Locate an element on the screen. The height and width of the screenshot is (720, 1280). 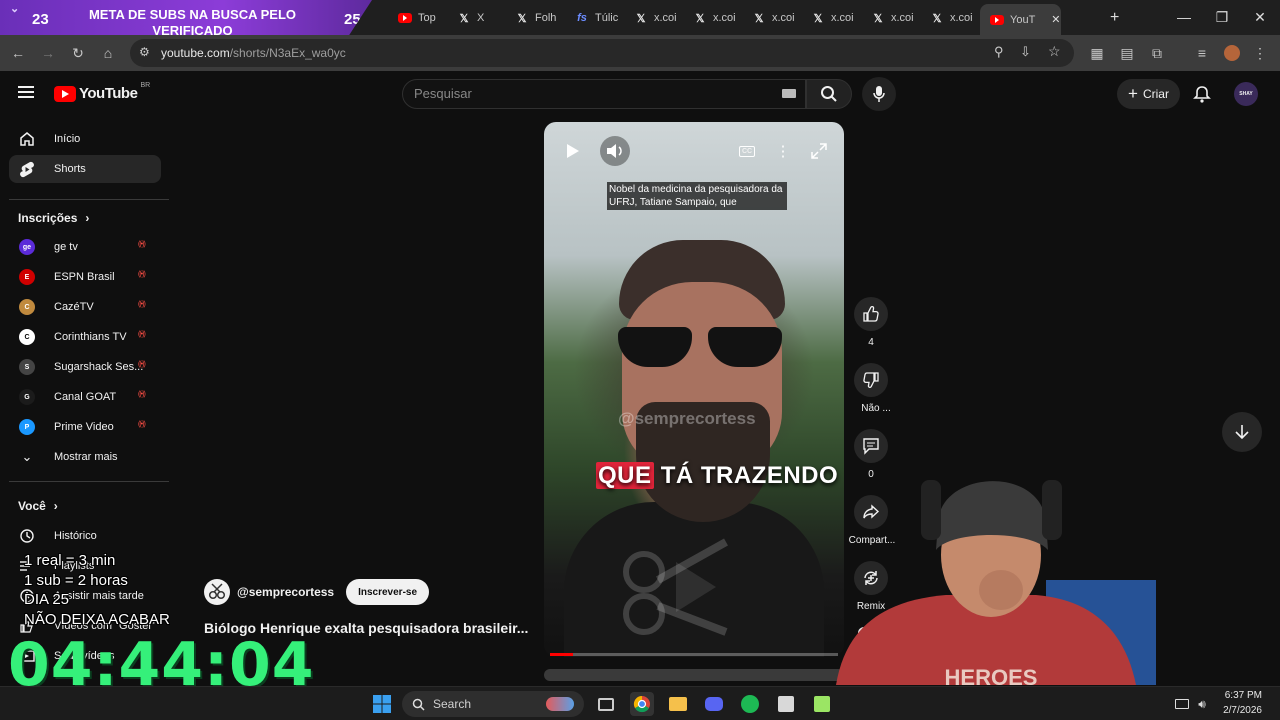
sidebar-item-shorts: Shorts is located at coordinates (85, 169).